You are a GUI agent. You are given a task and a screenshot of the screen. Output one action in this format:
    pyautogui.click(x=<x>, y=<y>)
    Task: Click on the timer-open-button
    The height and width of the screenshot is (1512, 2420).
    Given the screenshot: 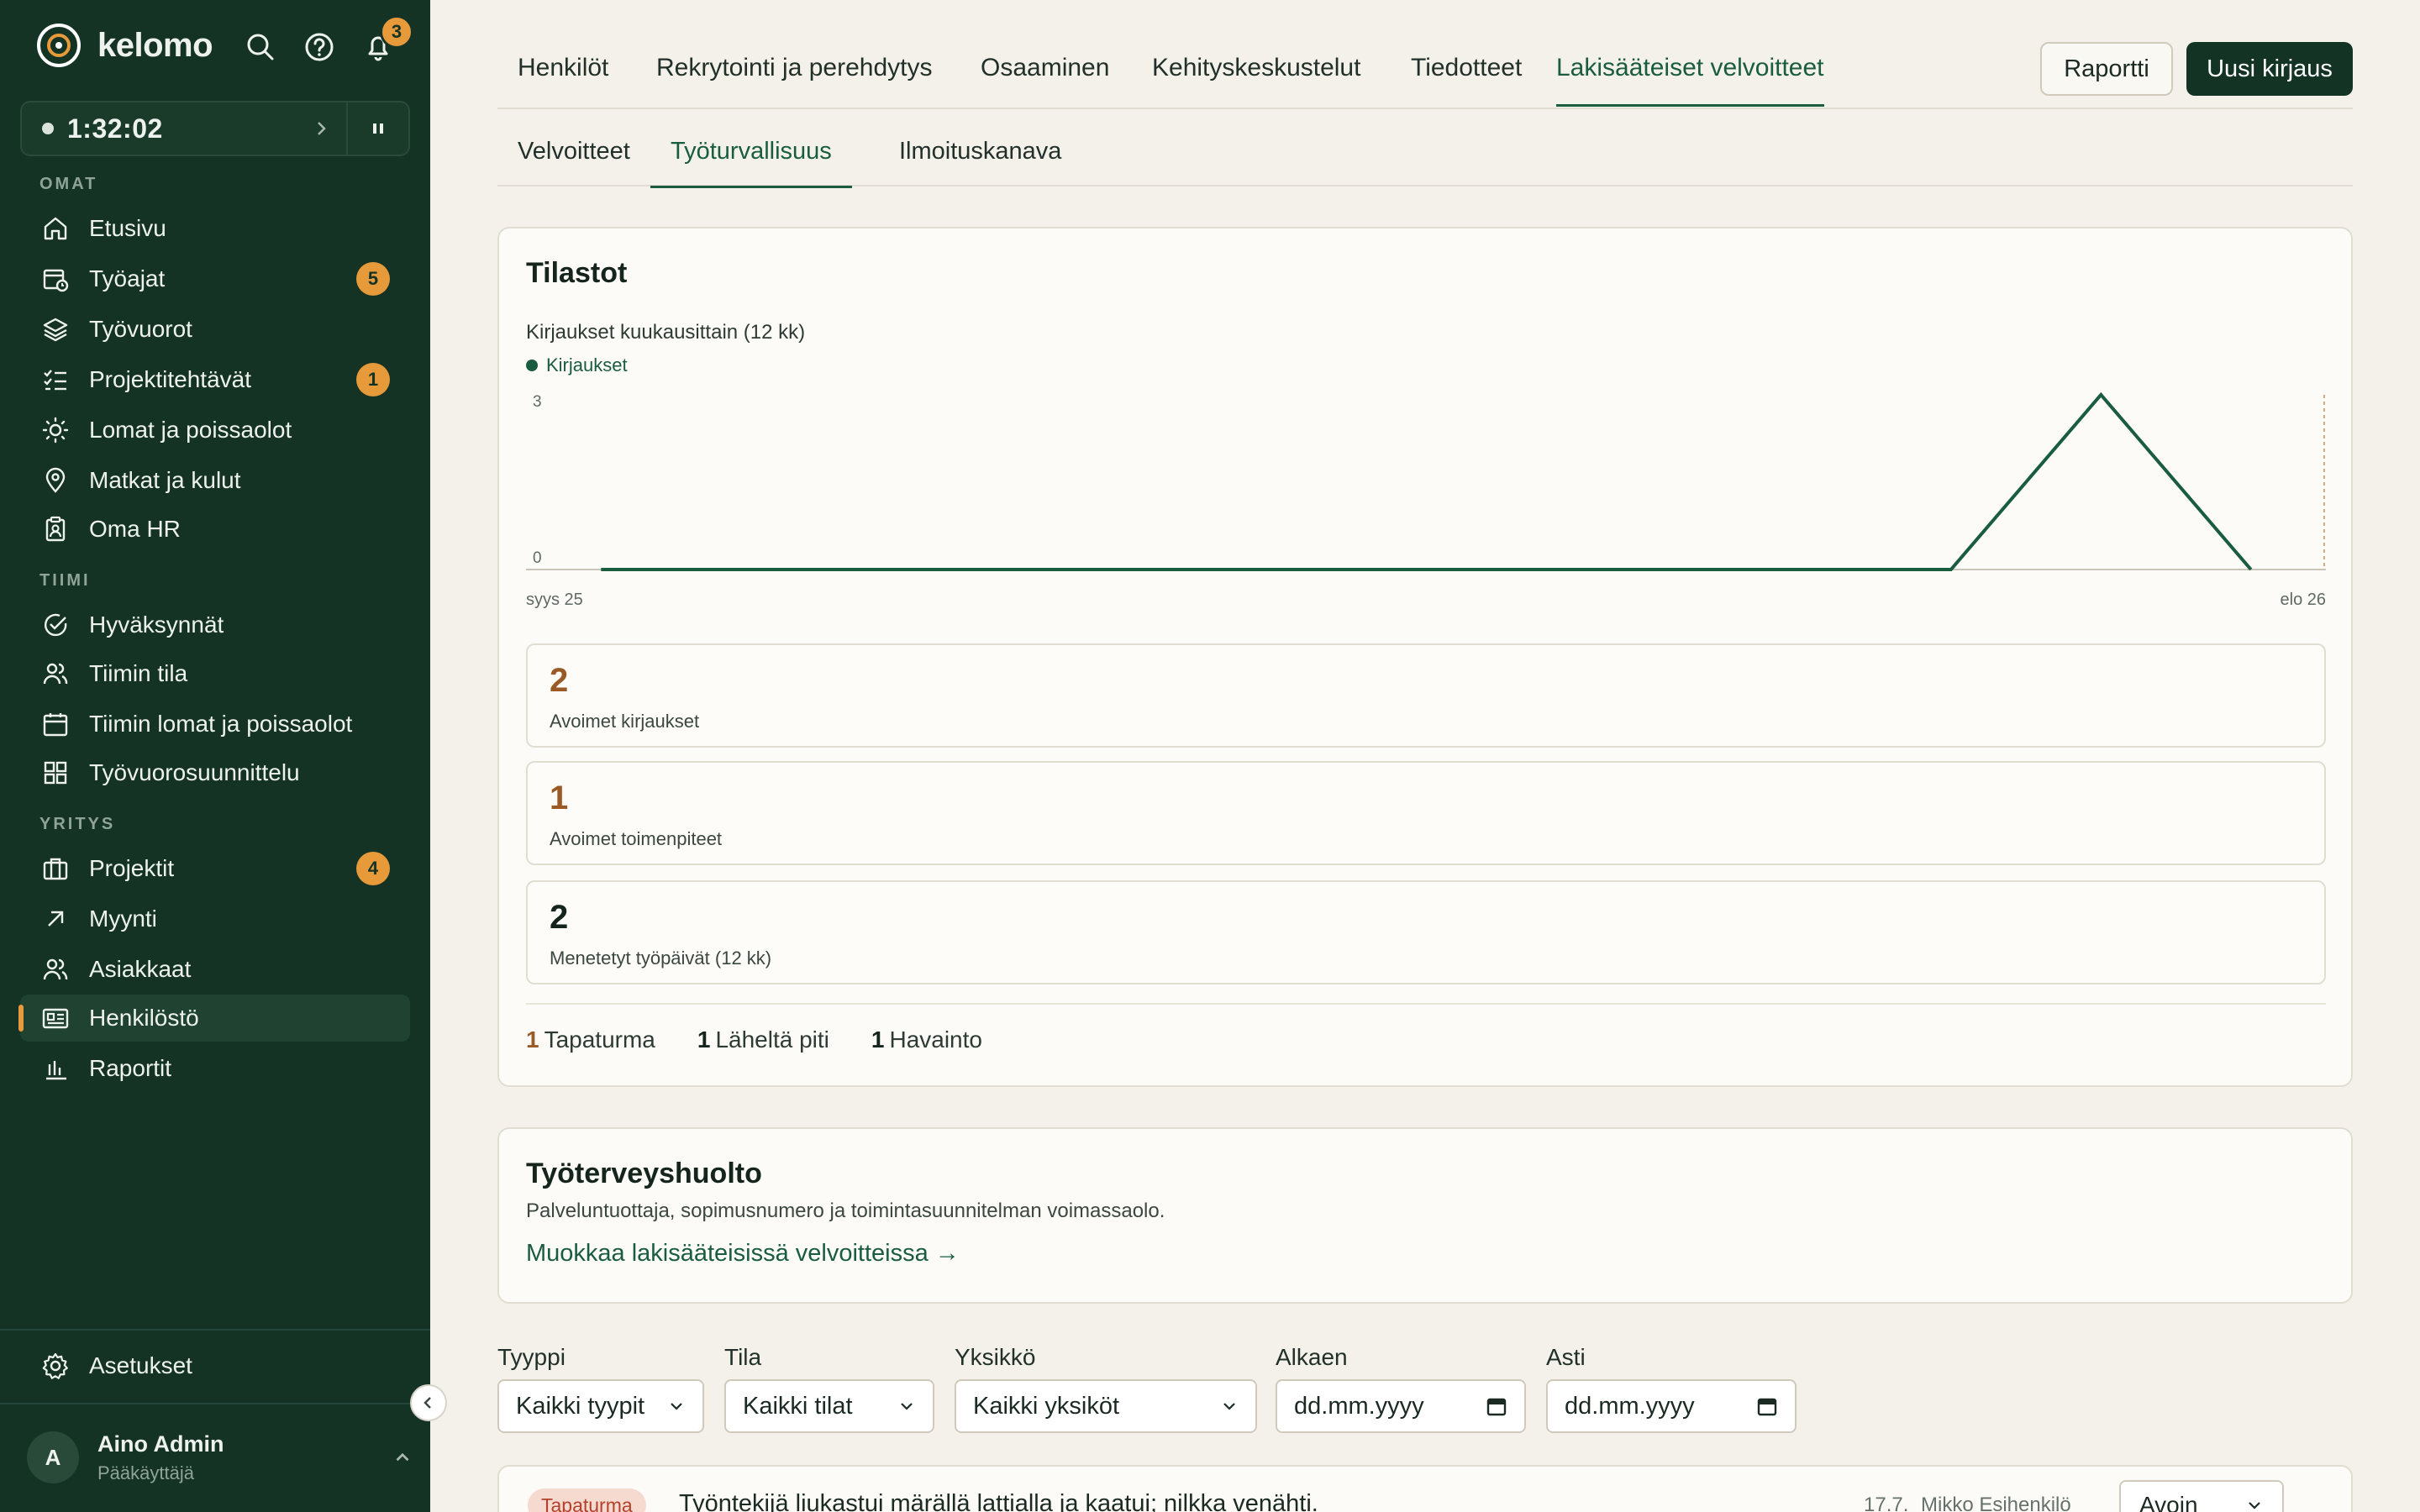 What is the action you would take?
    pyautogui.click(x=321, y=128)
    